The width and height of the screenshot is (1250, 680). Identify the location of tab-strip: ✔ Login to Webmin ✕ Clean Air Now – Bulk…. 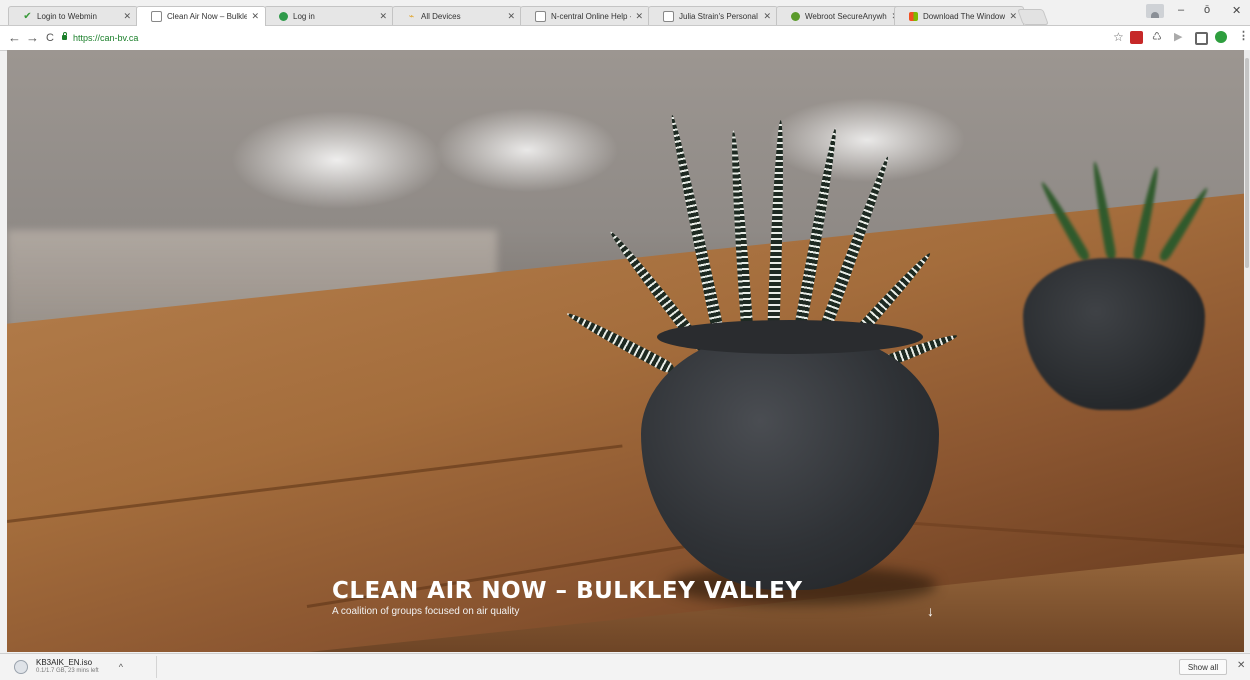
(625, 13).